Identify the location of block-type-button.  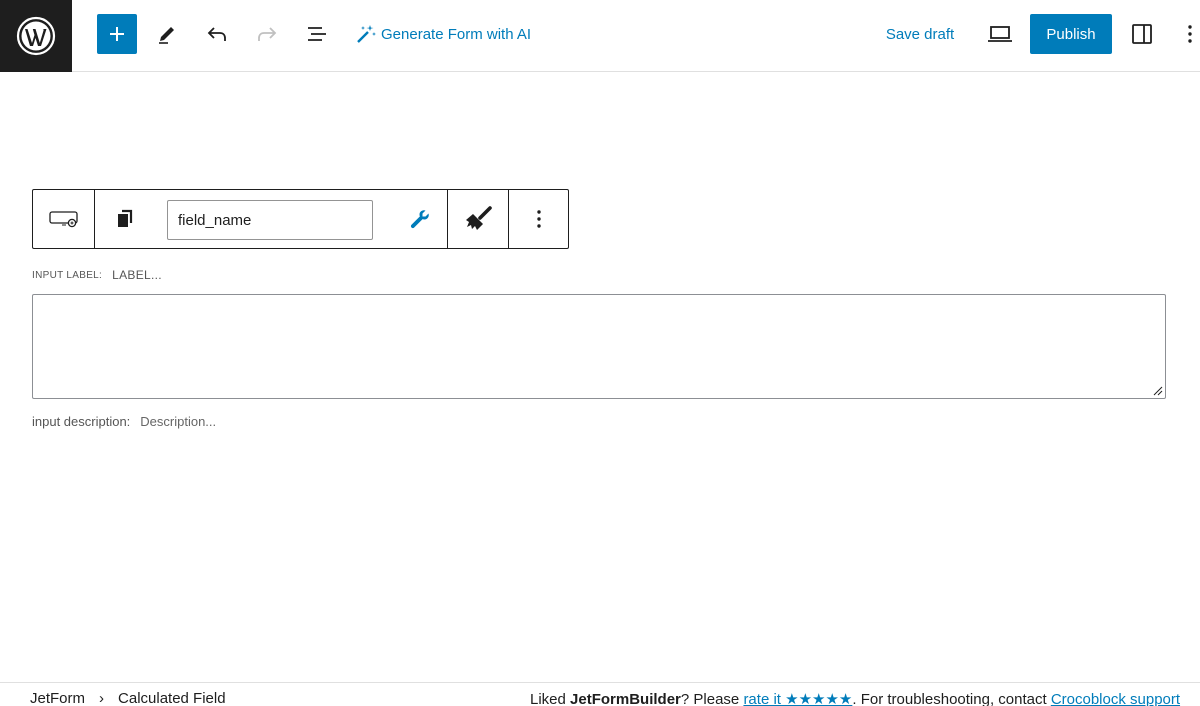
(63, 219).